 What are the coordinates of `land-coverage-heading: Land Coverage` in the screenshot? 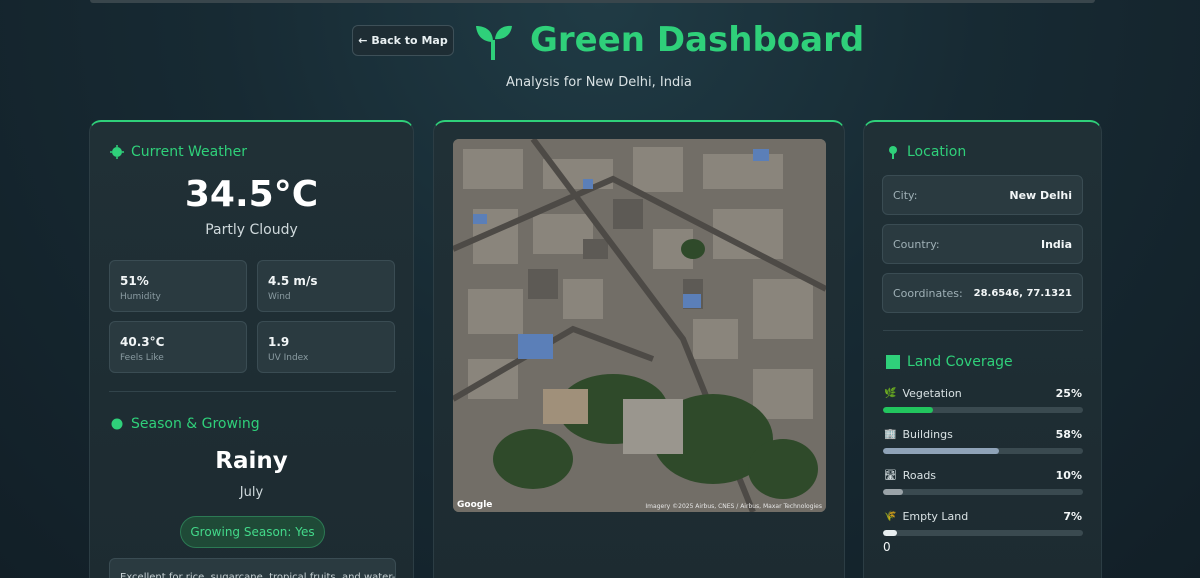 It's located at (949, 362).